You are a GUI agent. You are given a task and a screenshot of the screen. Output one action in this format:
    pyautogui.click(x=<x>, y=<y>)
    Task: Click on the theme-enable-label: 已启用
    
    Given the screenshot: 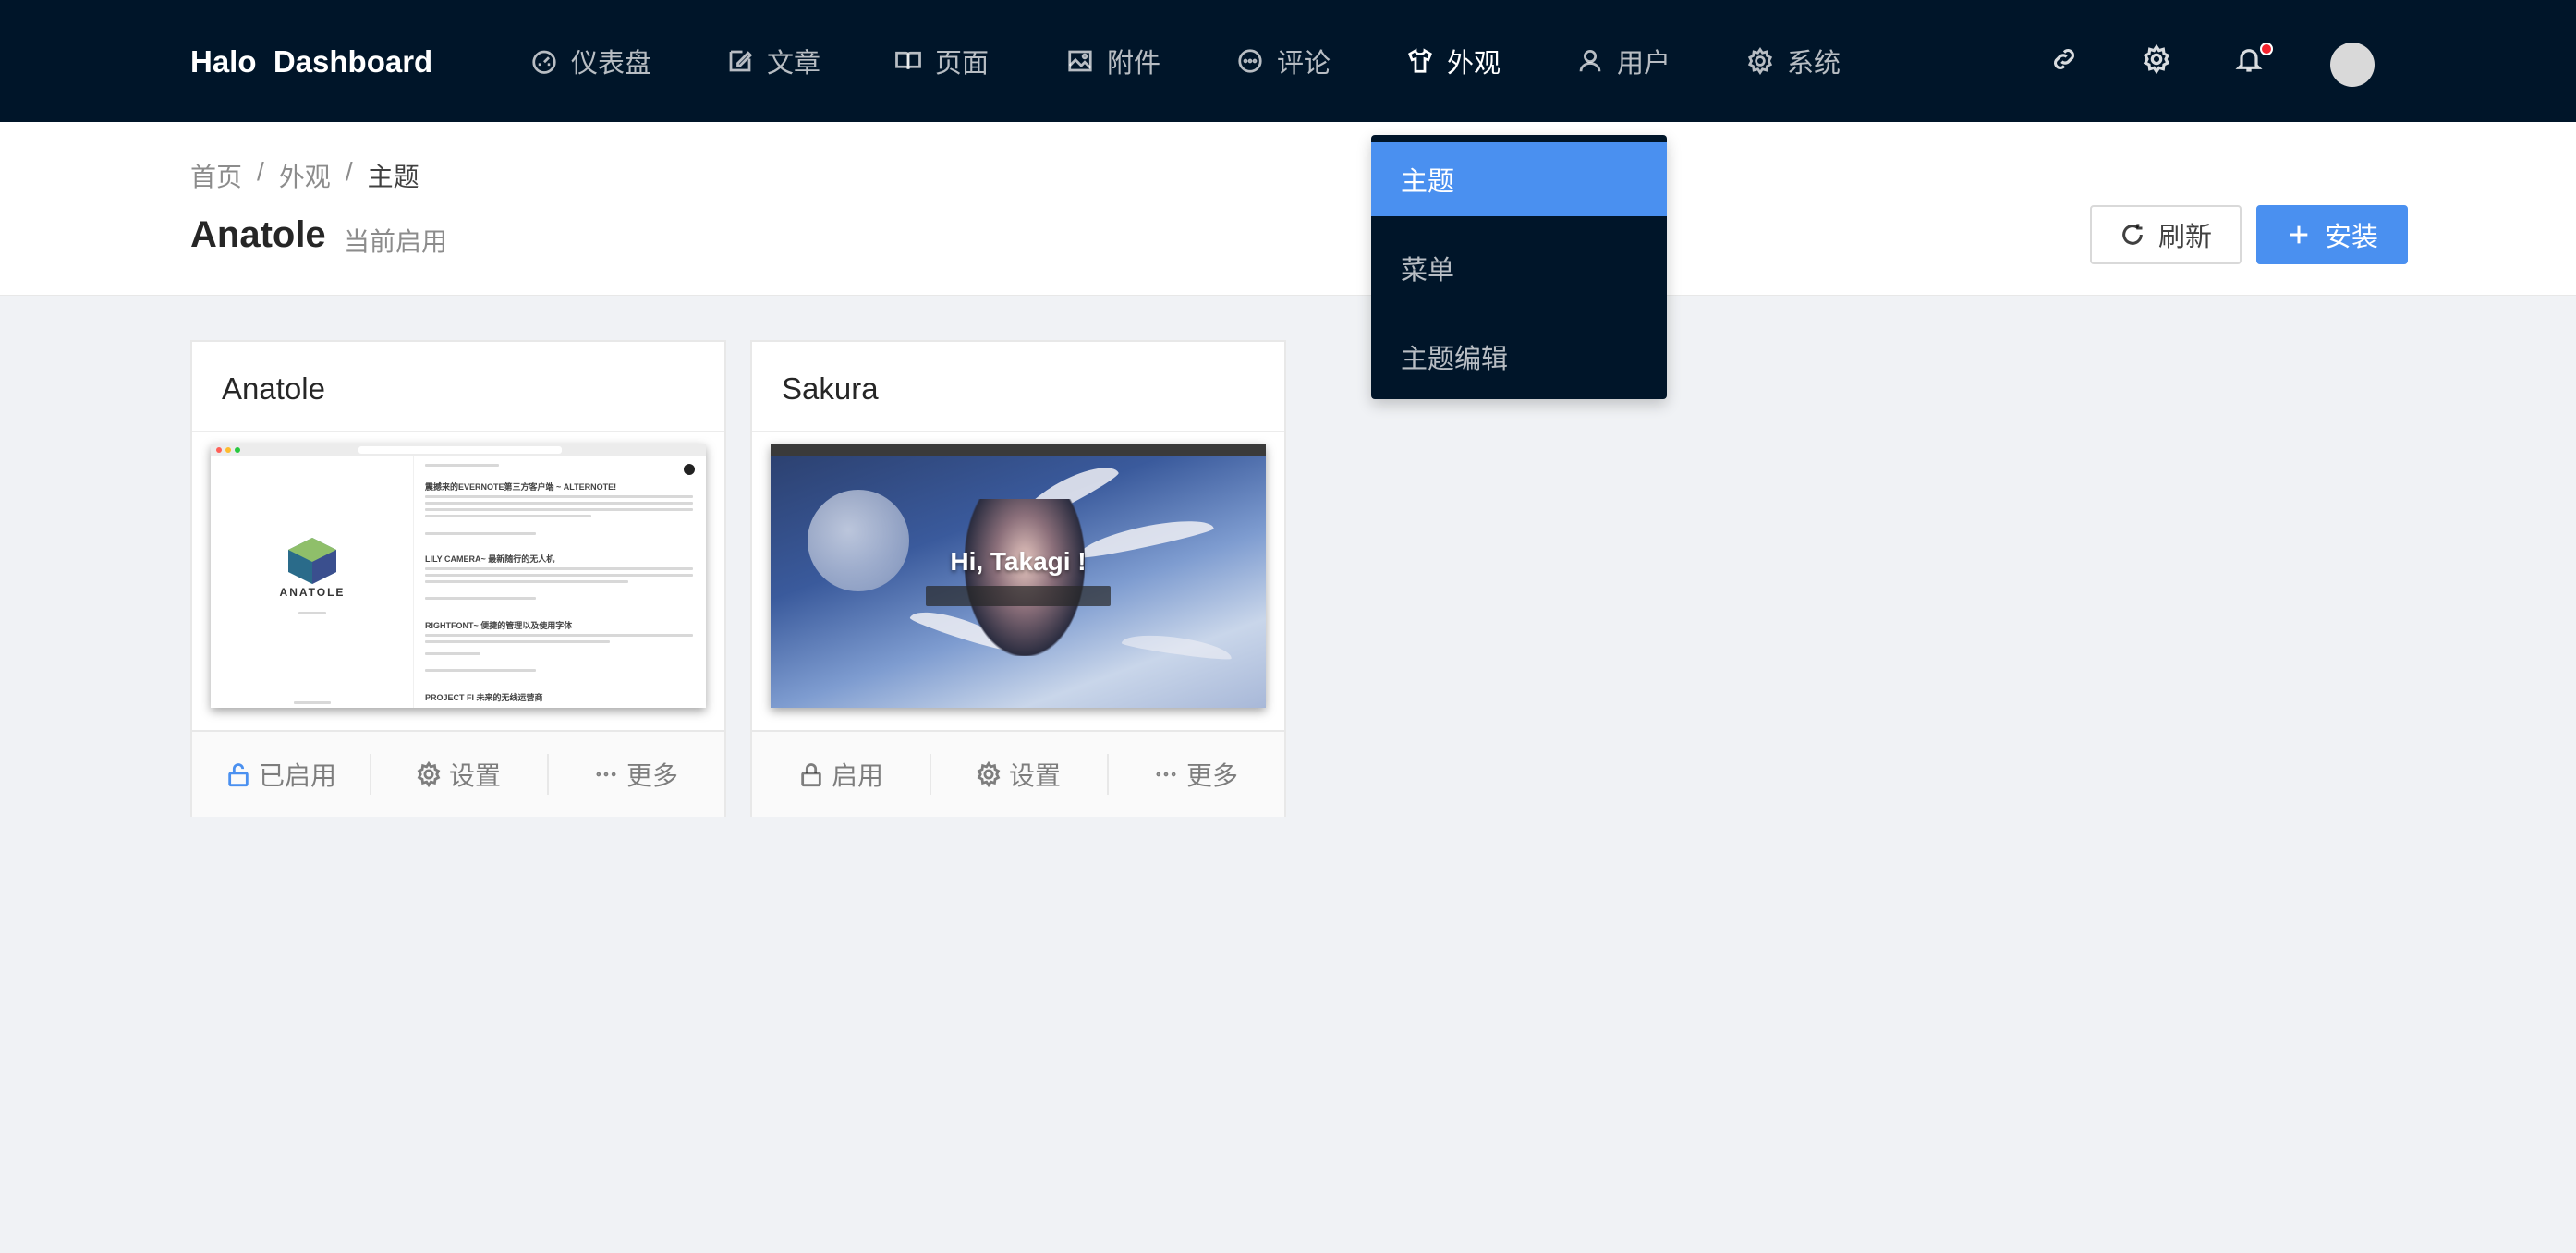 What is the action you would take?
    pyautogui.click(x=297, y=776)
    